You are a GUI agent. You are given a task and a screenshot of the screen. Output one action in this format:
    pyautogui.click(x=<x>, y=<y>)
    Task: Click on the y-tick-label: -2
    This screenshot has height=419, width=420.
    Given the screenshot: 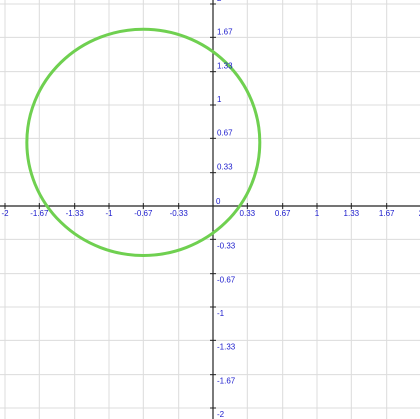 What is the action you would take?
    pyautogui.click(x=221, y=414)
    